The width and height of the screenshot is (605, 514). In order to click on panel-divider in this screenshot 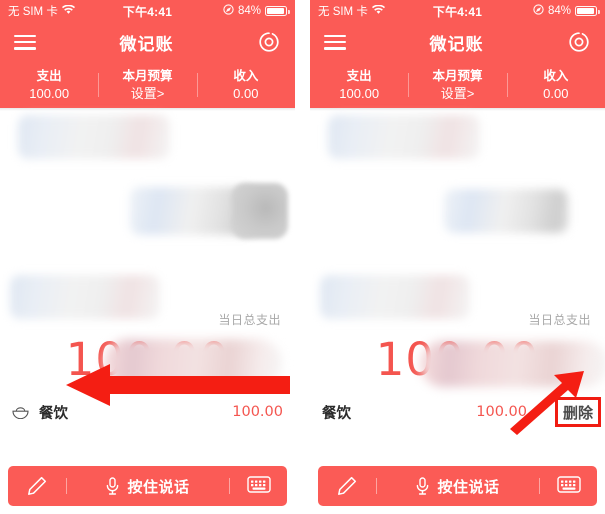, I will do `click(302, 257)`.